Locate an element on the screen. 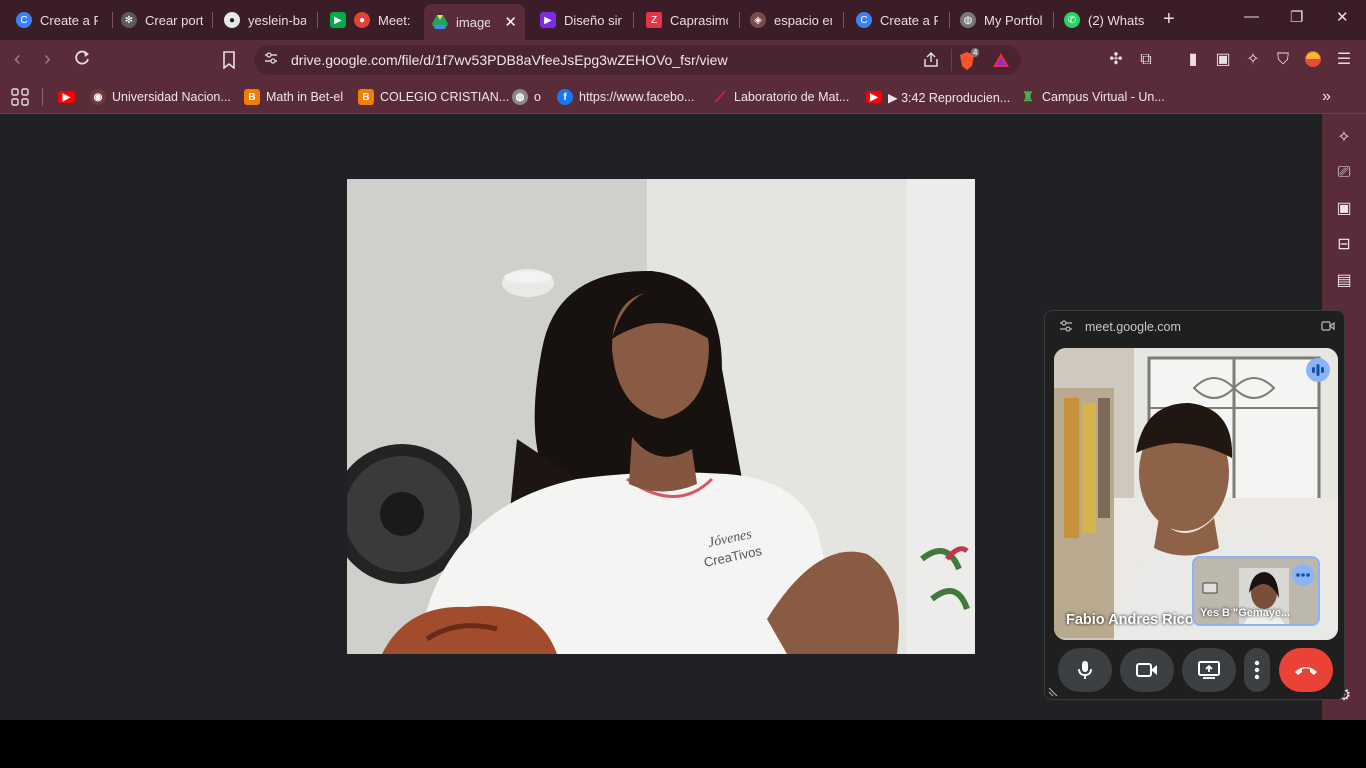  leave-call-button is located at coordinates (1306, 670).